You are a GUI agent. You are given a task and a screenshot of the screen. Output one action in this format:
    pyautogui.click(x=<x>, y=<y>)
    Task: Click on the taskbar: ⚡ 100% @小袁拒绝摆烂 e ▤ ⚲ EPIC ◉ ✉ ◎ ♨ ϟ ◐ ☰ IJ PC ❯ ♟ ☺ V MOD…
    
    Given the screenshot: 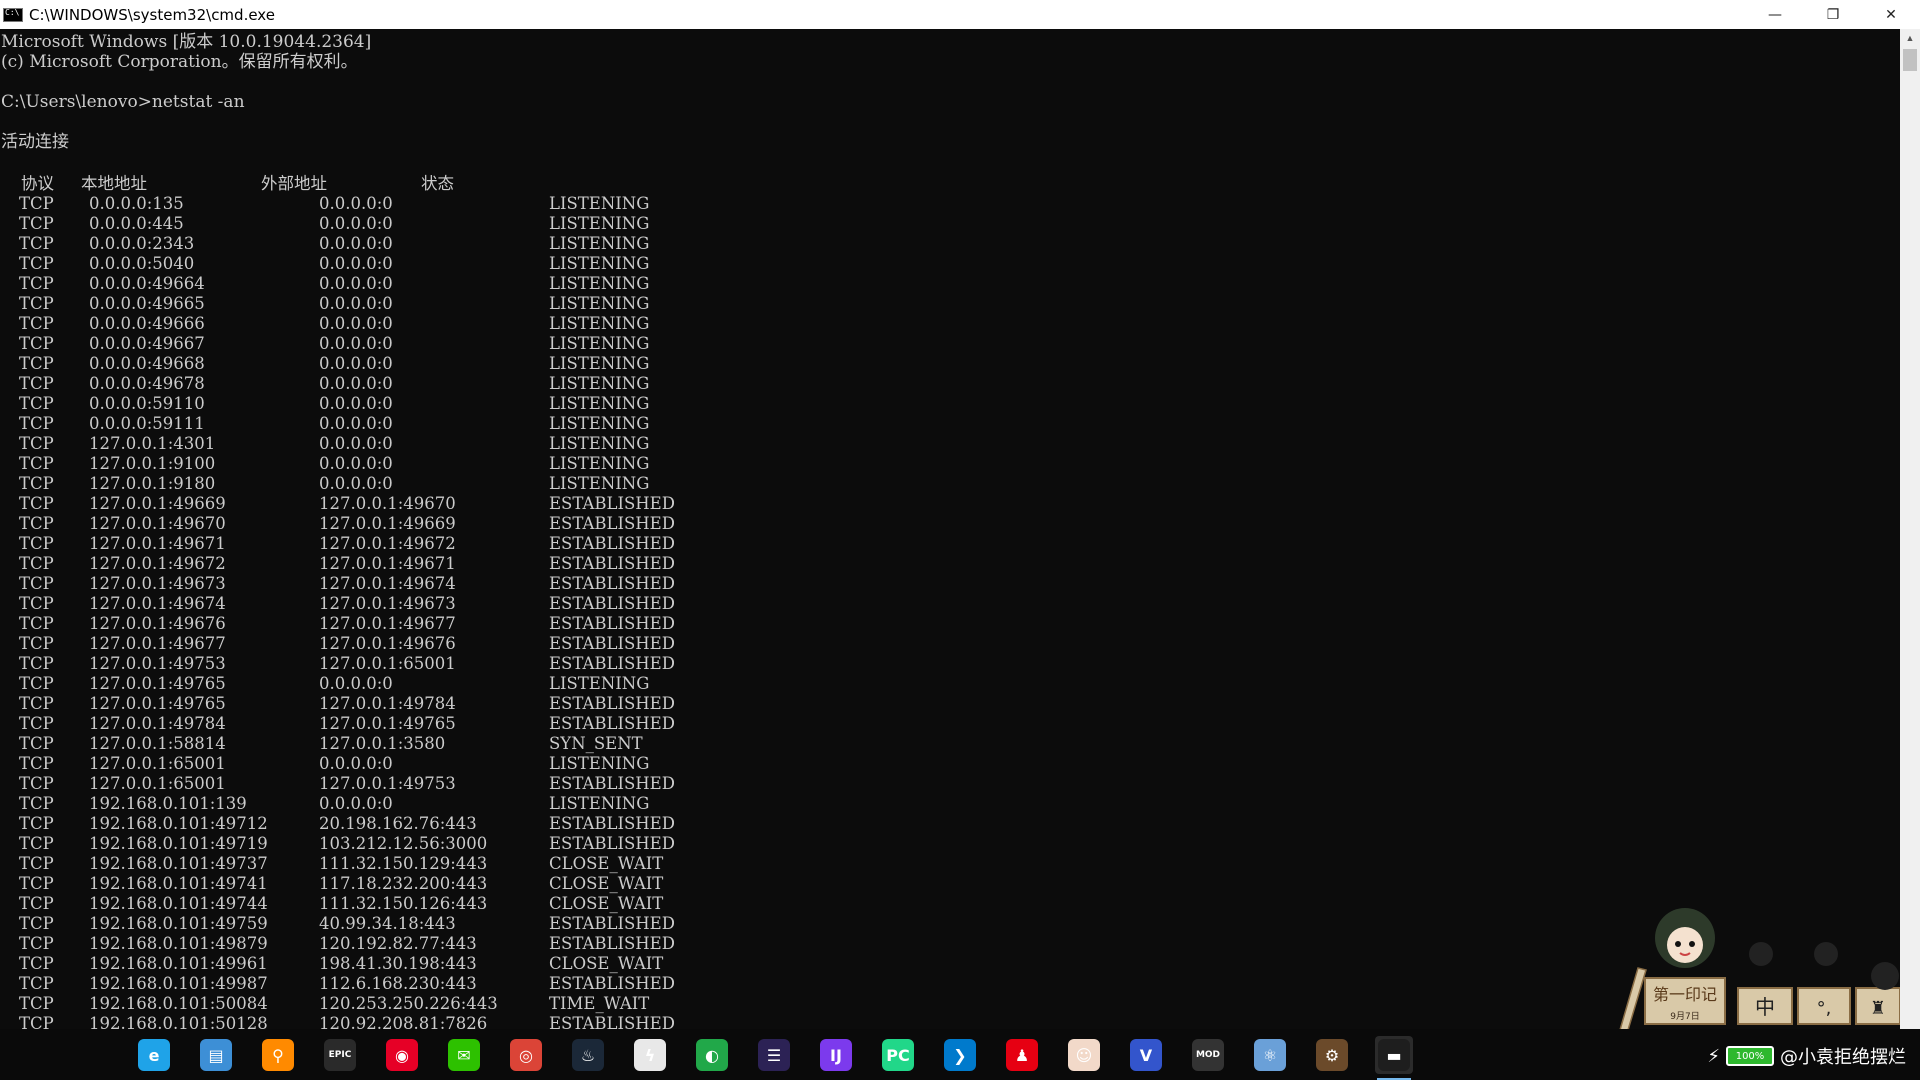 What is the action you would take?
    pyautogui.click(x=960, y=1054)
    